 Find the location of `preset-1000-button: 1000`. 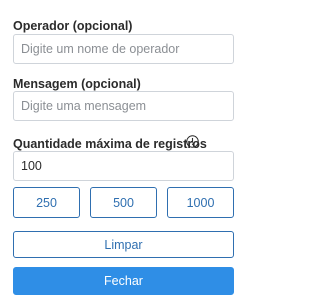

preset-1000-button: 1000 is located at coordinates (200, 202).